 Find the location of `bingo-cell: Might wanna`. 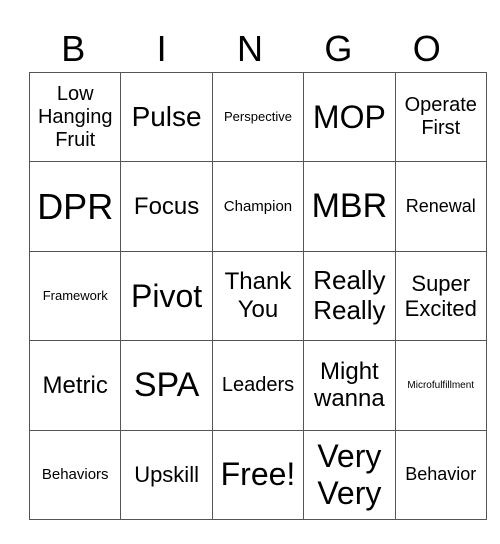

bingo-cell: Might wanna is located at coordinates (349, 385).